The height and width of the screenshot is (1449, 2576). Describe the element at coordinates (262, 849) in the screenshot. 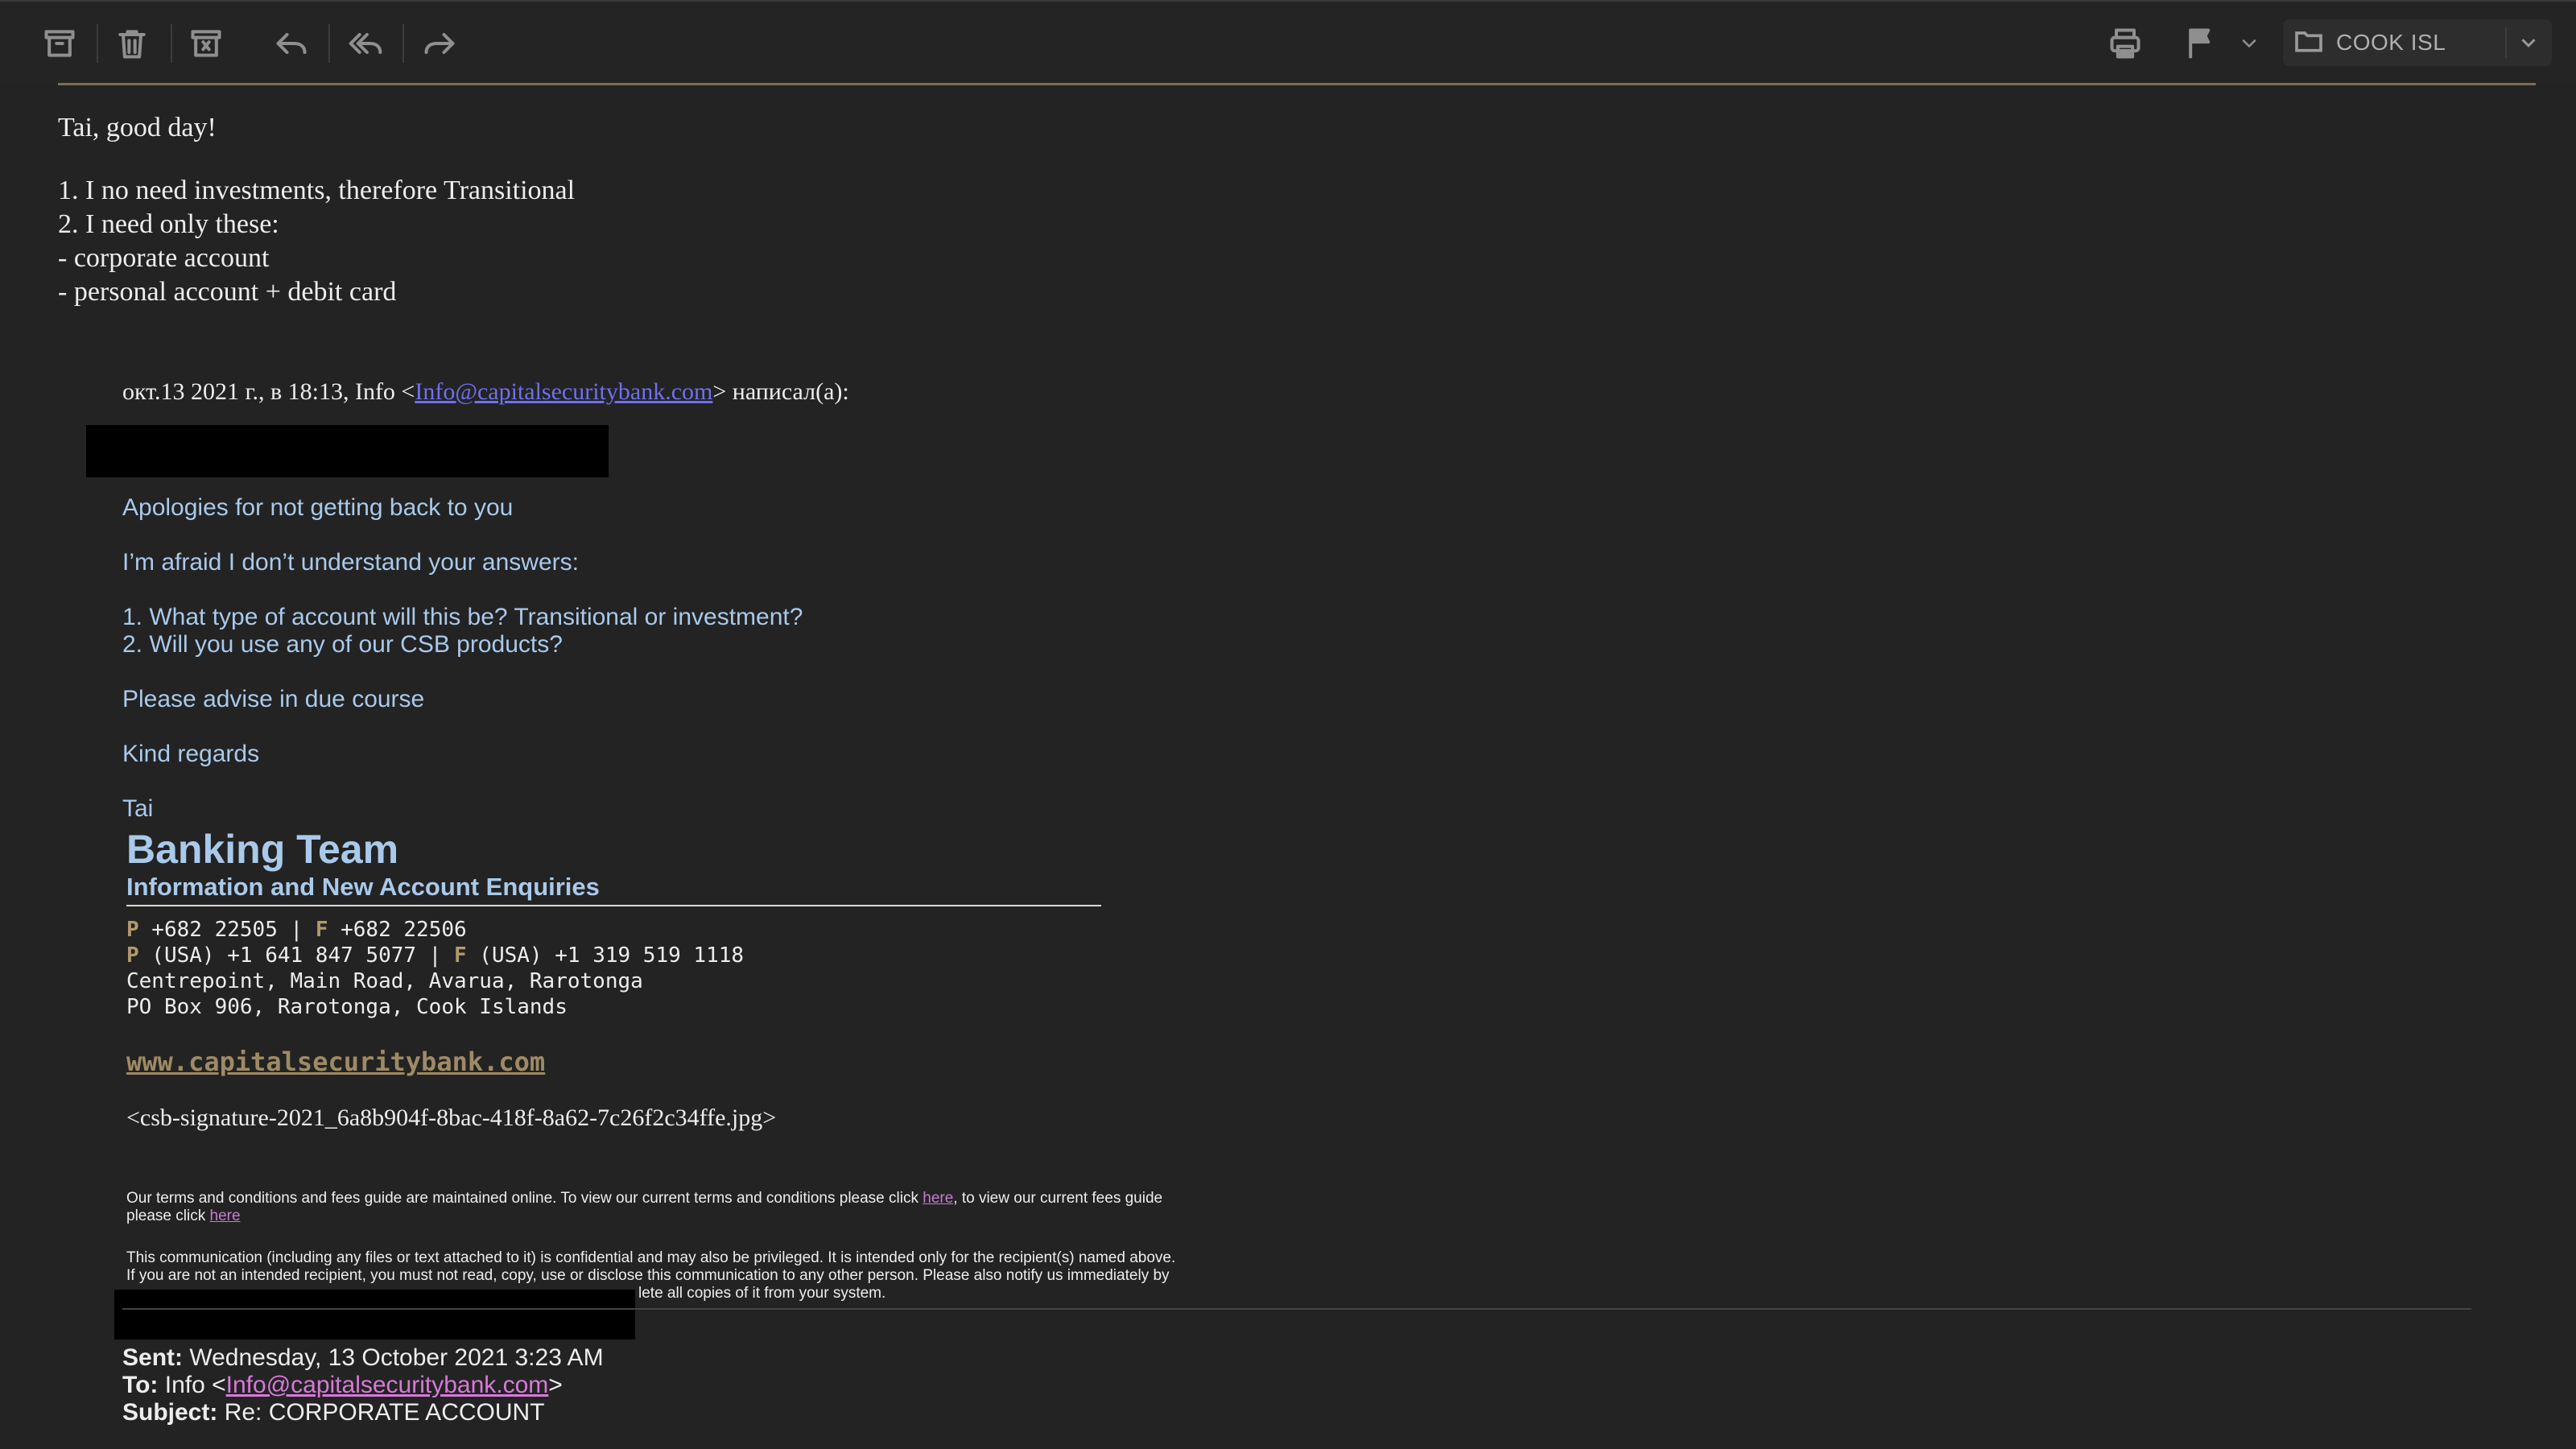

I see `signature-title: Banking Team` at that location.